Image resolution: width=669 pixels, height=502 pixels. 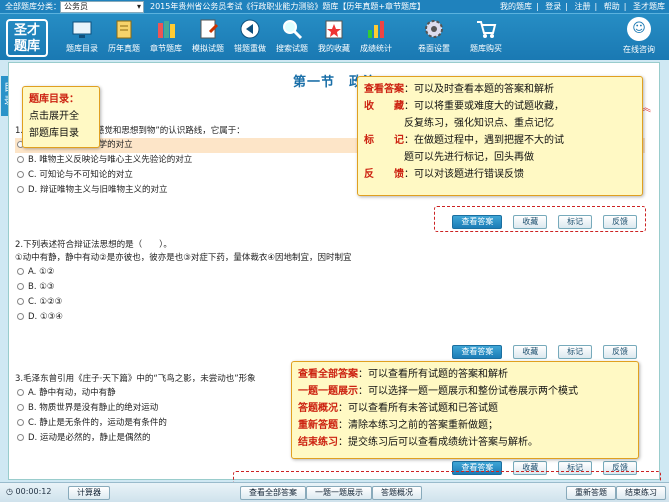 What do you see at coordinates (166, 29) in the screenshot?
I see `books-icon` at bounding box center [166, 29].